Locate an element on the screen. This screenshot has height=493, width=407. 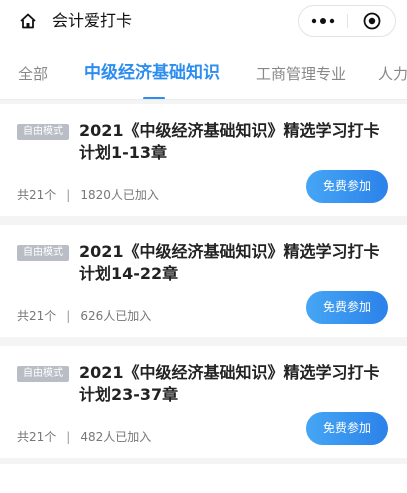
plan-meta: 共21个 | 1820人已加入 is located at coordinates (88, 195).